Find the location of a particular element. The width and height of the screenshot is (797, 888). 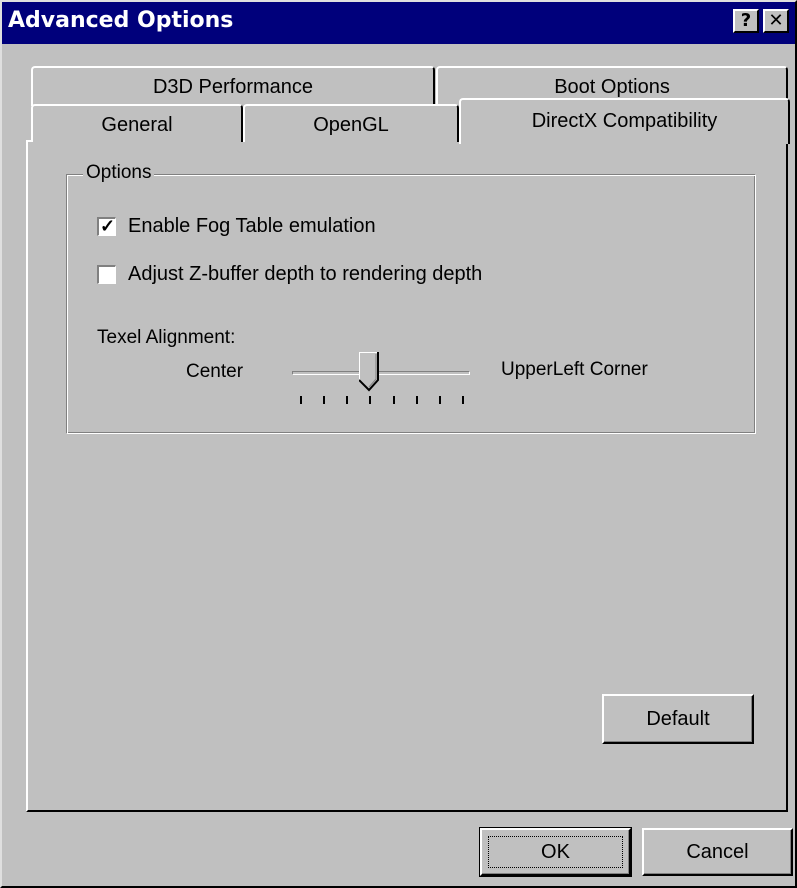

texel-max-label: UpperLeft Corner is located at coordinates (574, 369).